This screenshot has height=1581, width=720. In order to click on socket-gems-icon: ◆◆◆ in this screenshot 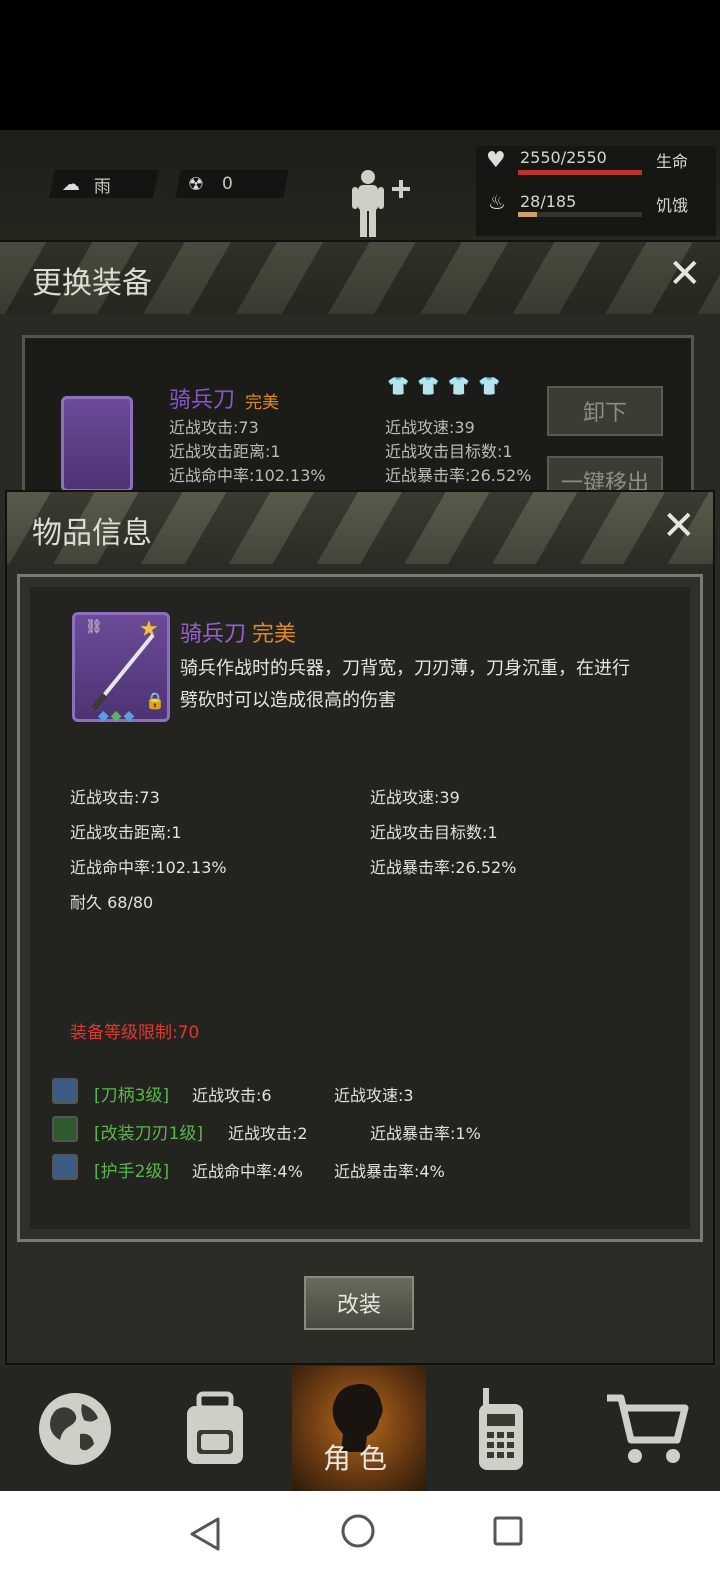, I will do `click(117, 716)`.